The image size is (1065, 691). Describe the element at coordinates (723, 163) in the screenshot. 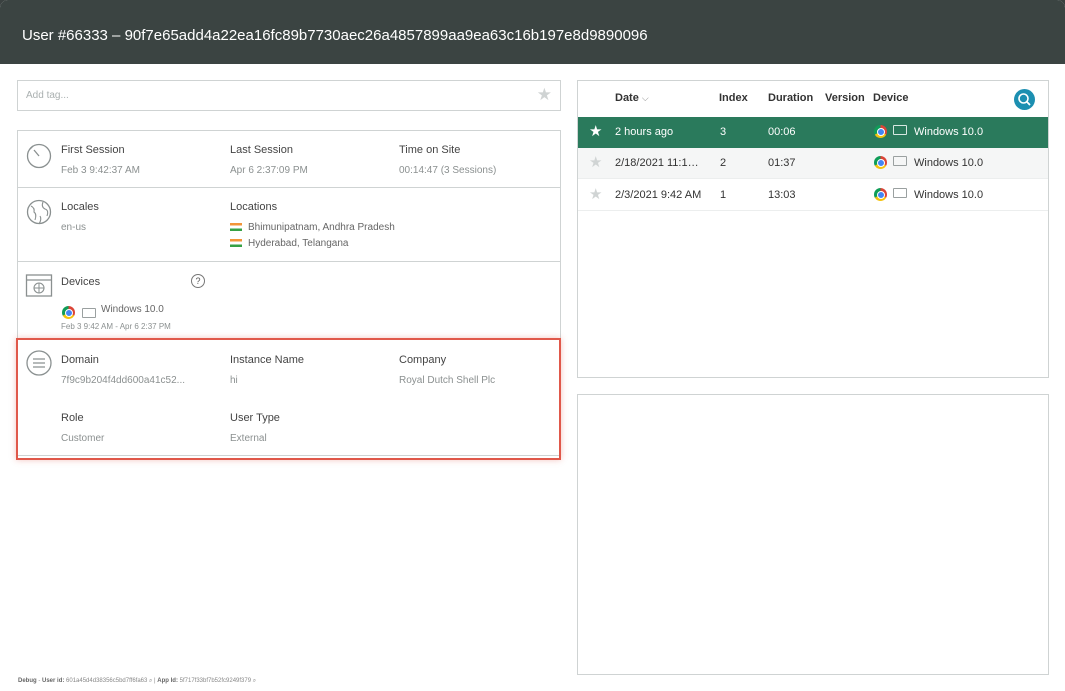

I see `session-index: 2` at that location.